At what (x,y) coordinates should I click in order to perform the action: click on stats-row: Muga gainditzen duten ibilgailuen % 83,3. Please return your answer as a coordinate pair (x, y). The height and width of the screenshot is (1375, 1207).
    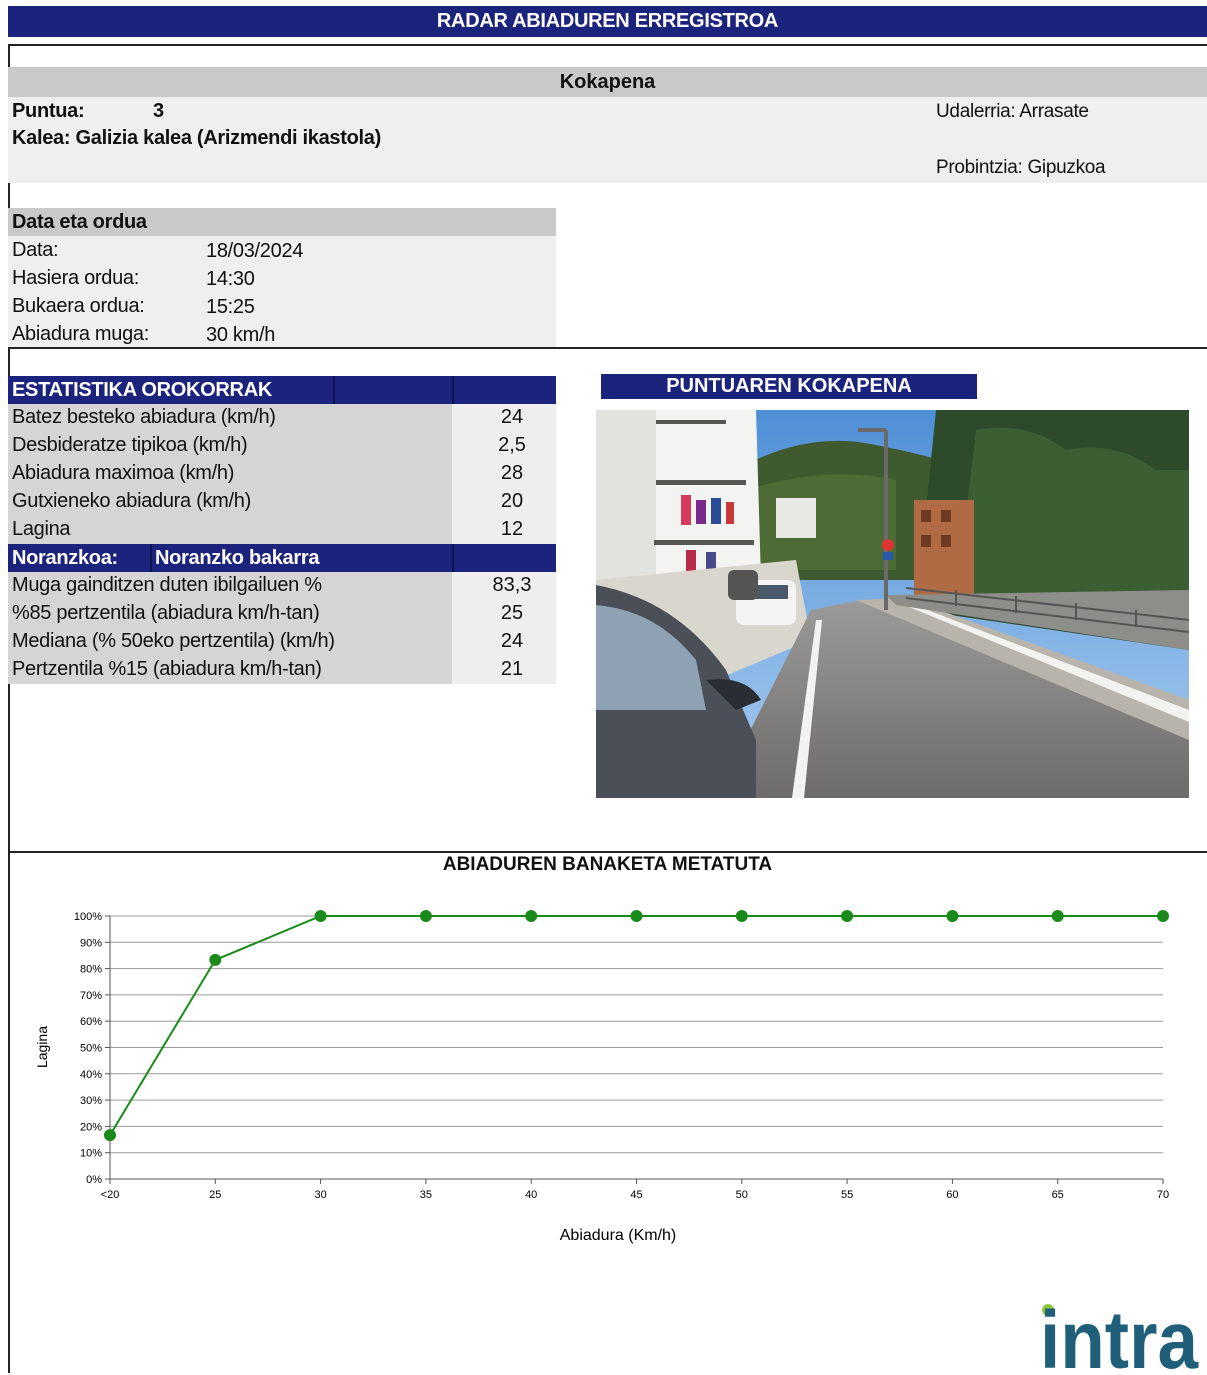
    Looking at the image, I should click on (282, 586).